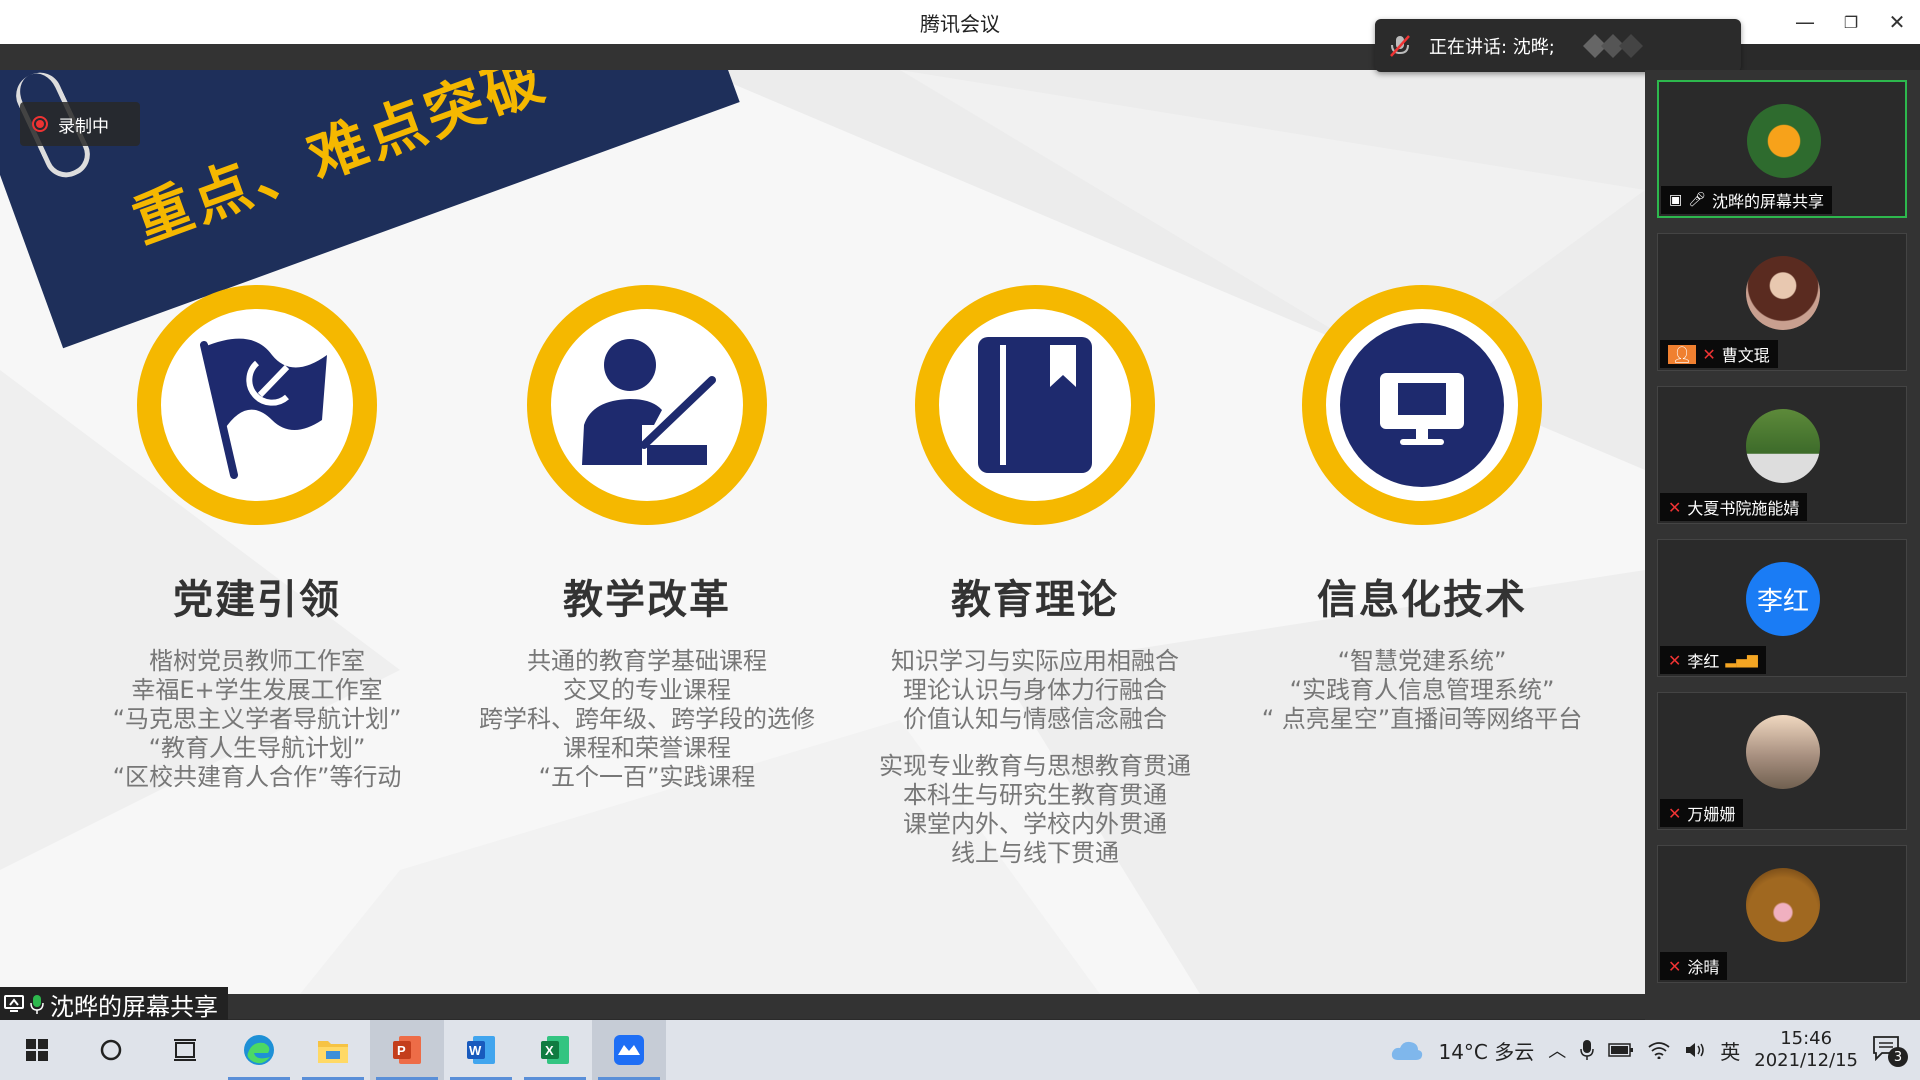 The image size is (1920, 1080). I want to click on svg-text: P, so click(401, 1050).